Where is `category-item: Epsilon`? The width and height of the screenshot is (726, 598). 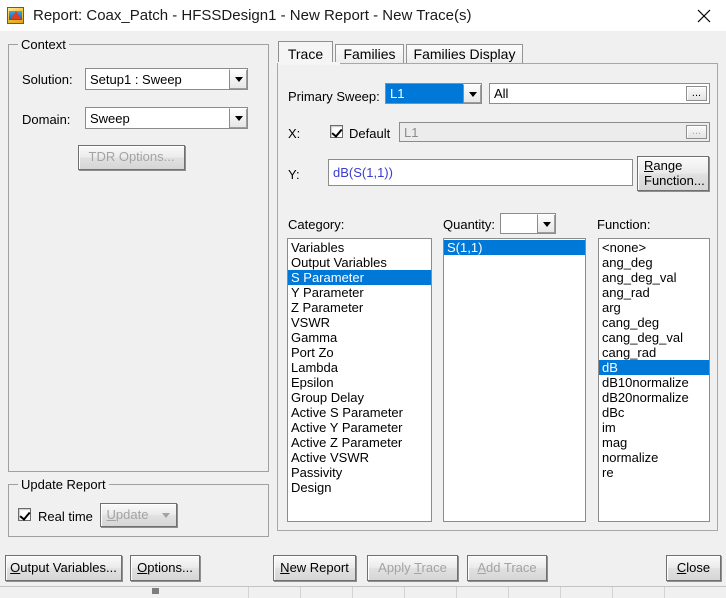
category-item: Epsilon is located at coordinates (359, 382).